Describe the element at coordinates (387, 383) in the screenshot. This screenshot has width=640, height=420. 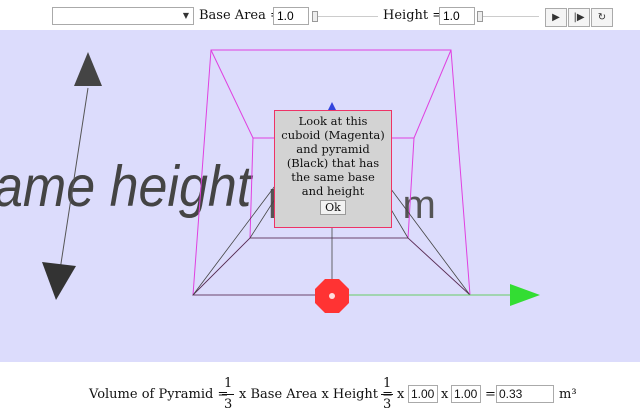
I see `fraction-numerator-2: 1` at that location.